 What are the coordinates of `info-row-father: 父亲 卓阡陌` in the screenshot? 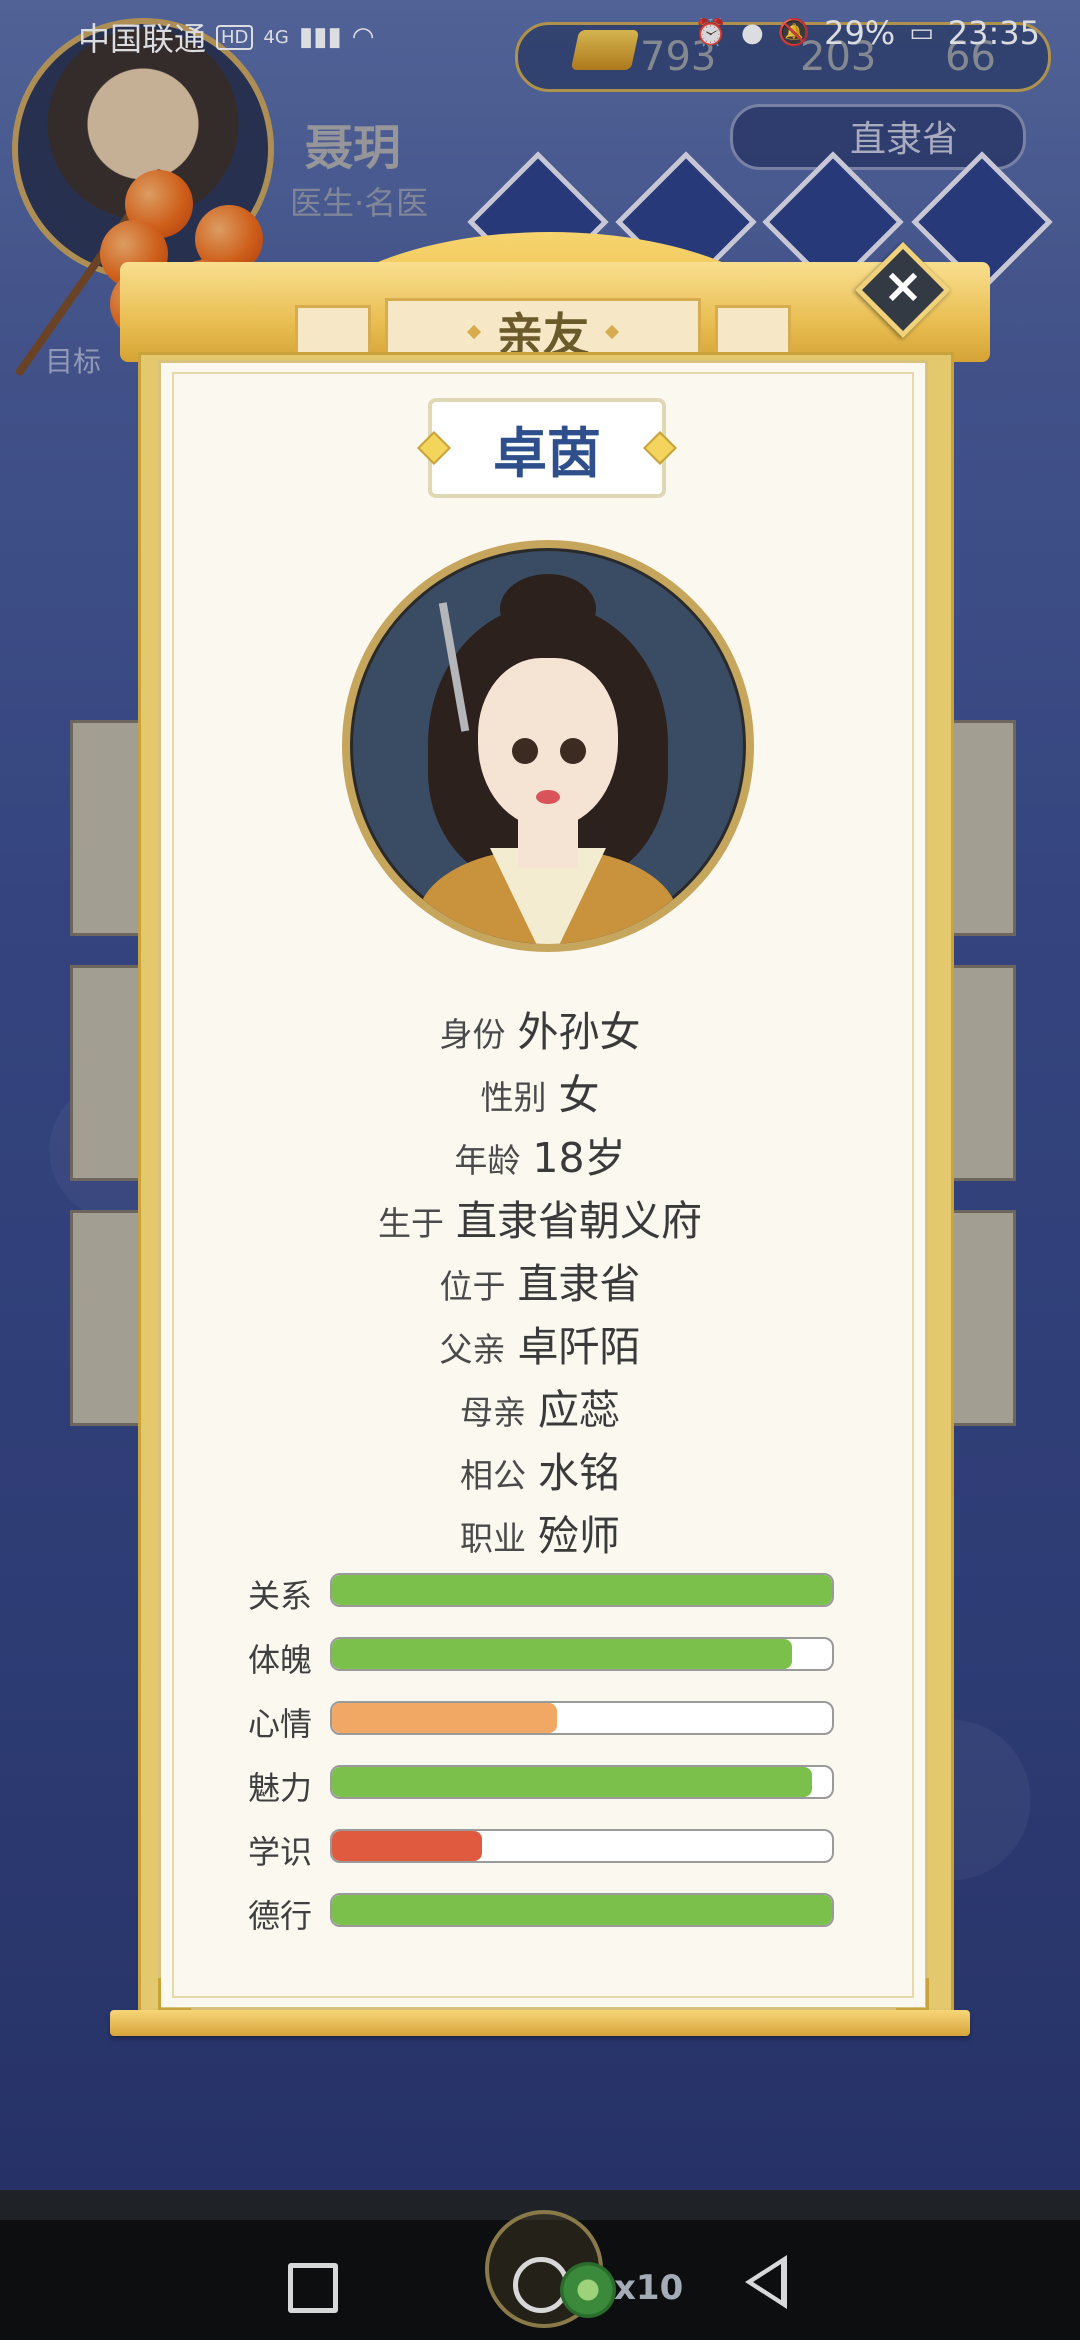 It's located at (540, 1347).